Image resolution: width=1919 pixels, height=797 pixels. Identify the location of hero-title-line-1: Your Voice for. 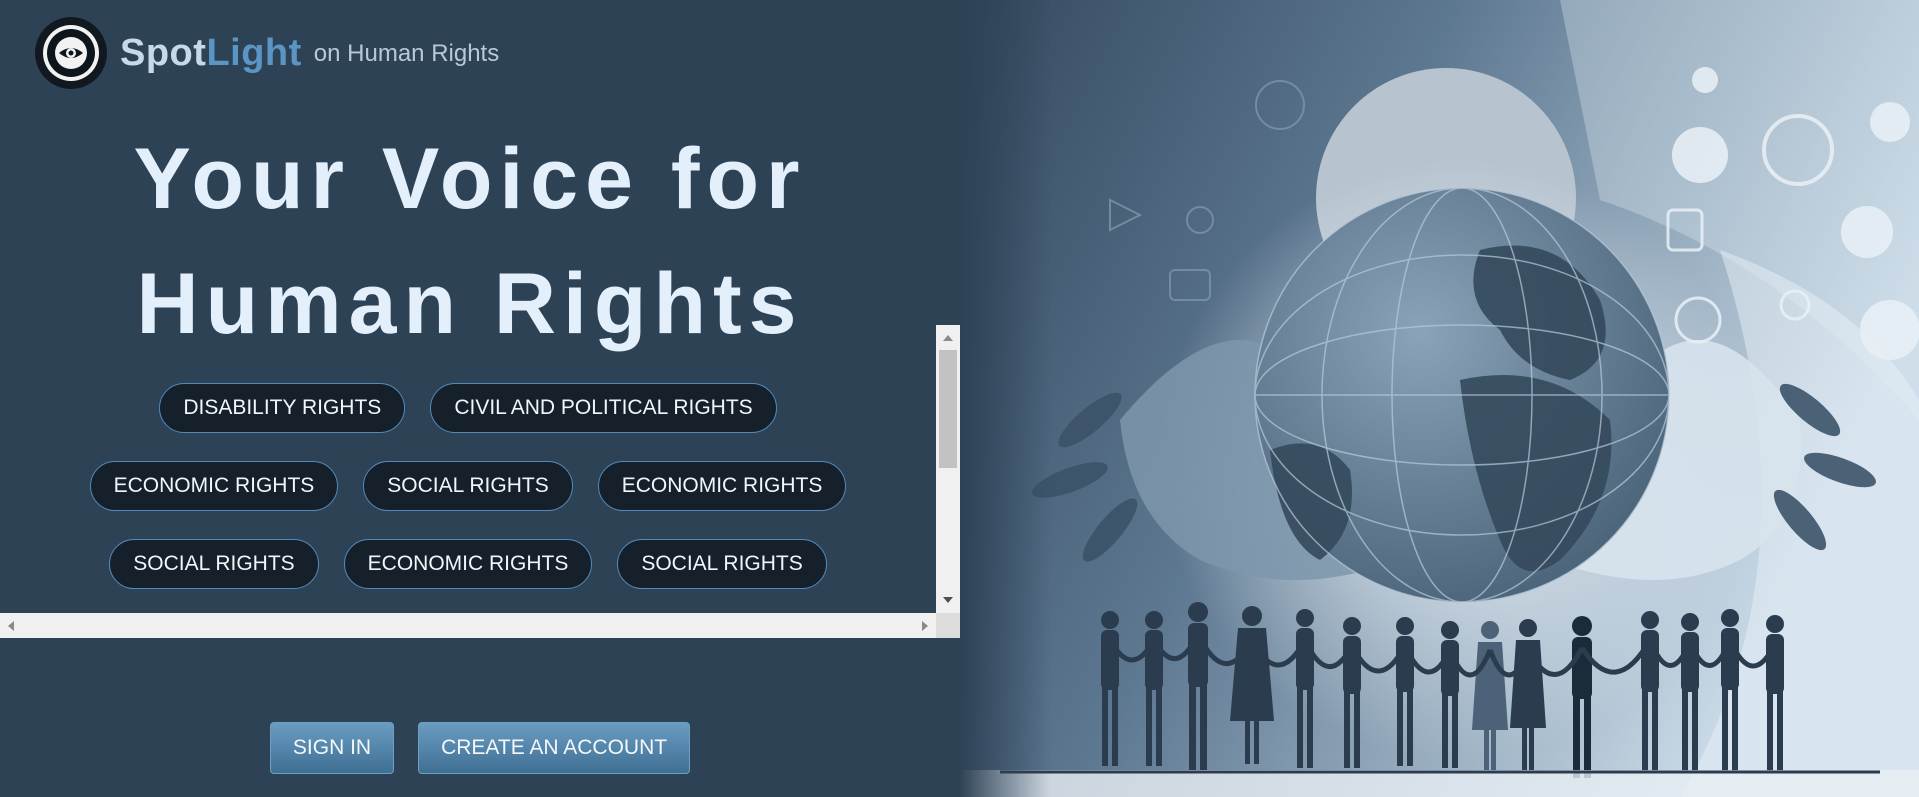
(470, 179).